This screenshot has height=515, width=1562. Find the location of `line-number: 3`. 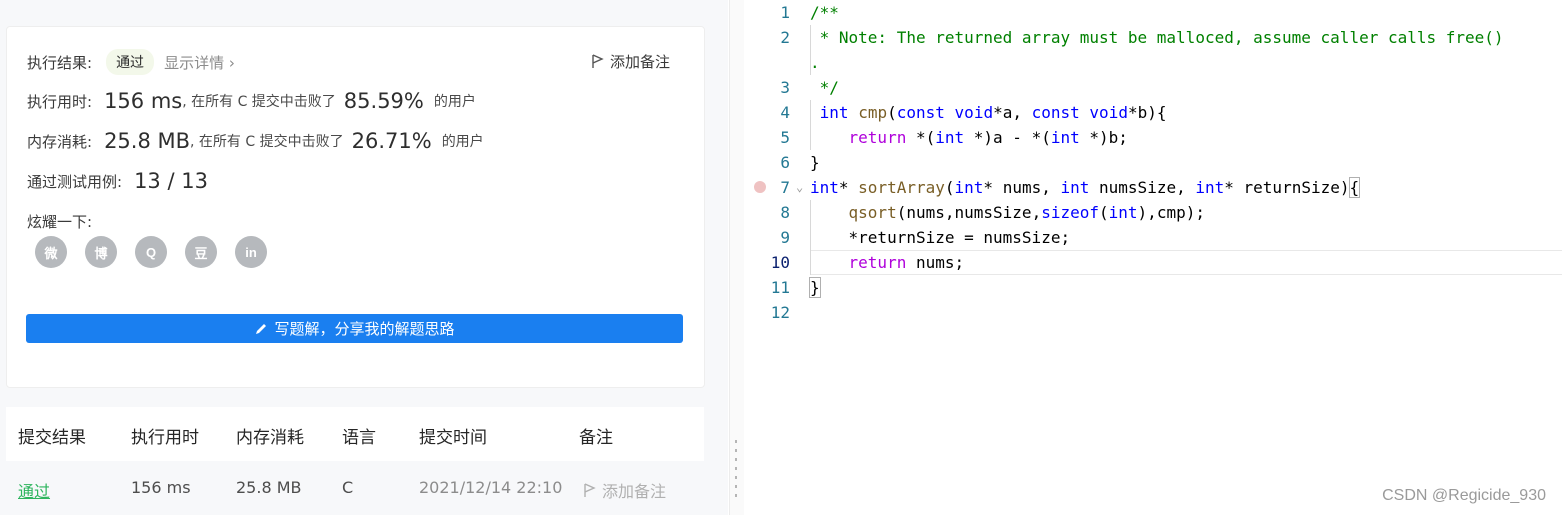

line-number: 3 is located at coordinates (785, 87).